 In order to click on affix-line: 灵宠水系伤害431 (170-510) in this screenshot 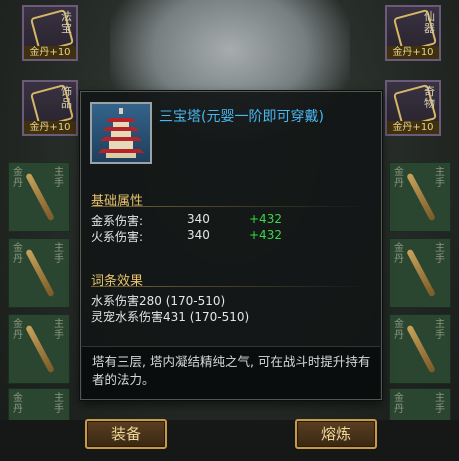, I will do `click(170, 317)`.